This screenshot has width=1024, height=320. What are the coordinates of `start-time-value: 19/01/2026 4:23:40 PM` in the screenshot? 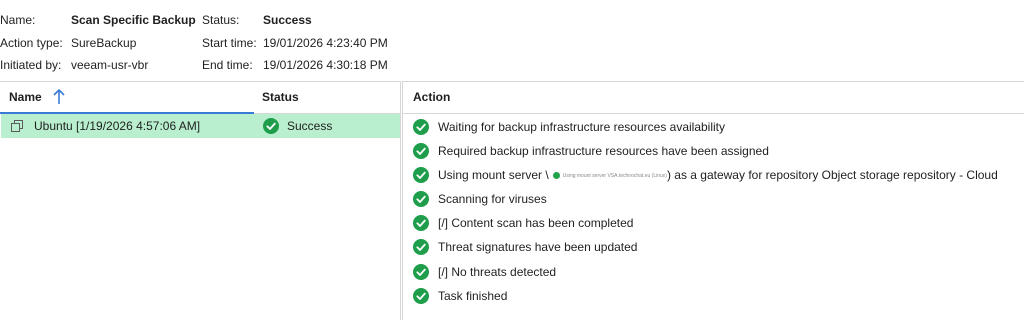 It's located at (325, 43).